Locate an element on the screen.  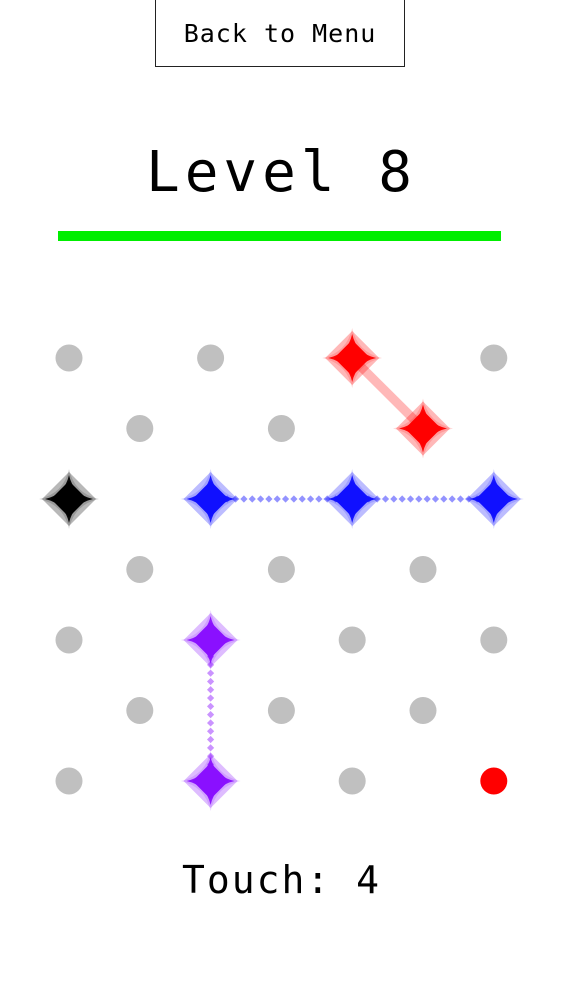
touch-label: Touch: is located at coordinates (256, 880).